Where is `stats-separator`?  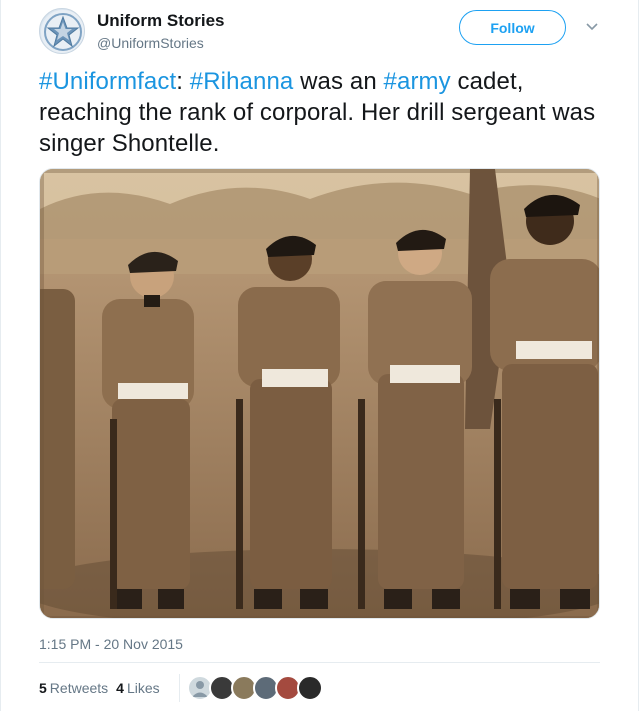 stats-separator is located at coordinates (179, 688).